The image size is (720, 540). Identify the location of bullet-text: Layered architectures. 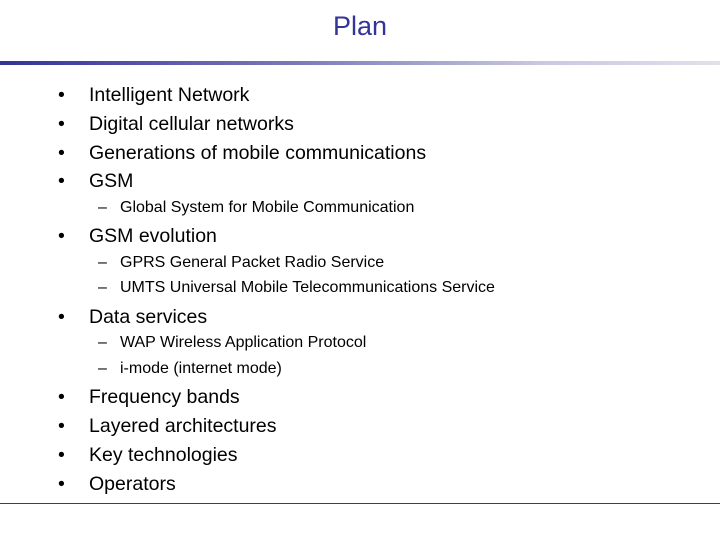
(183, 426).